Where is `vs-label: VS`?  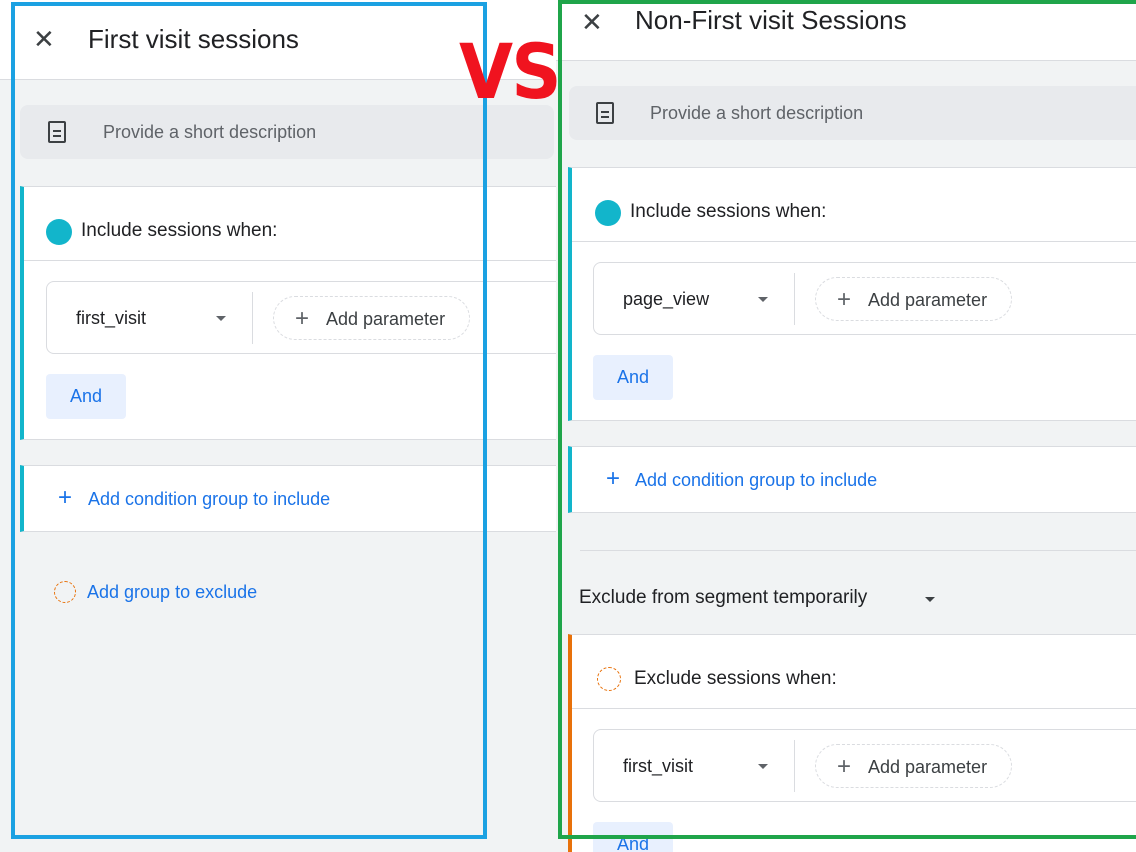
vs-label: VS is located at coordinates (510, 71).